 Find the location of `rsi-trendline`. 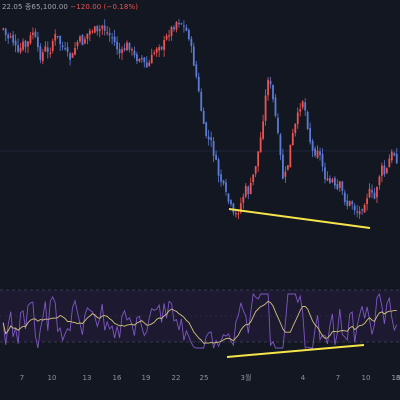

rsi-trendline is located at coordinates (295, 351).